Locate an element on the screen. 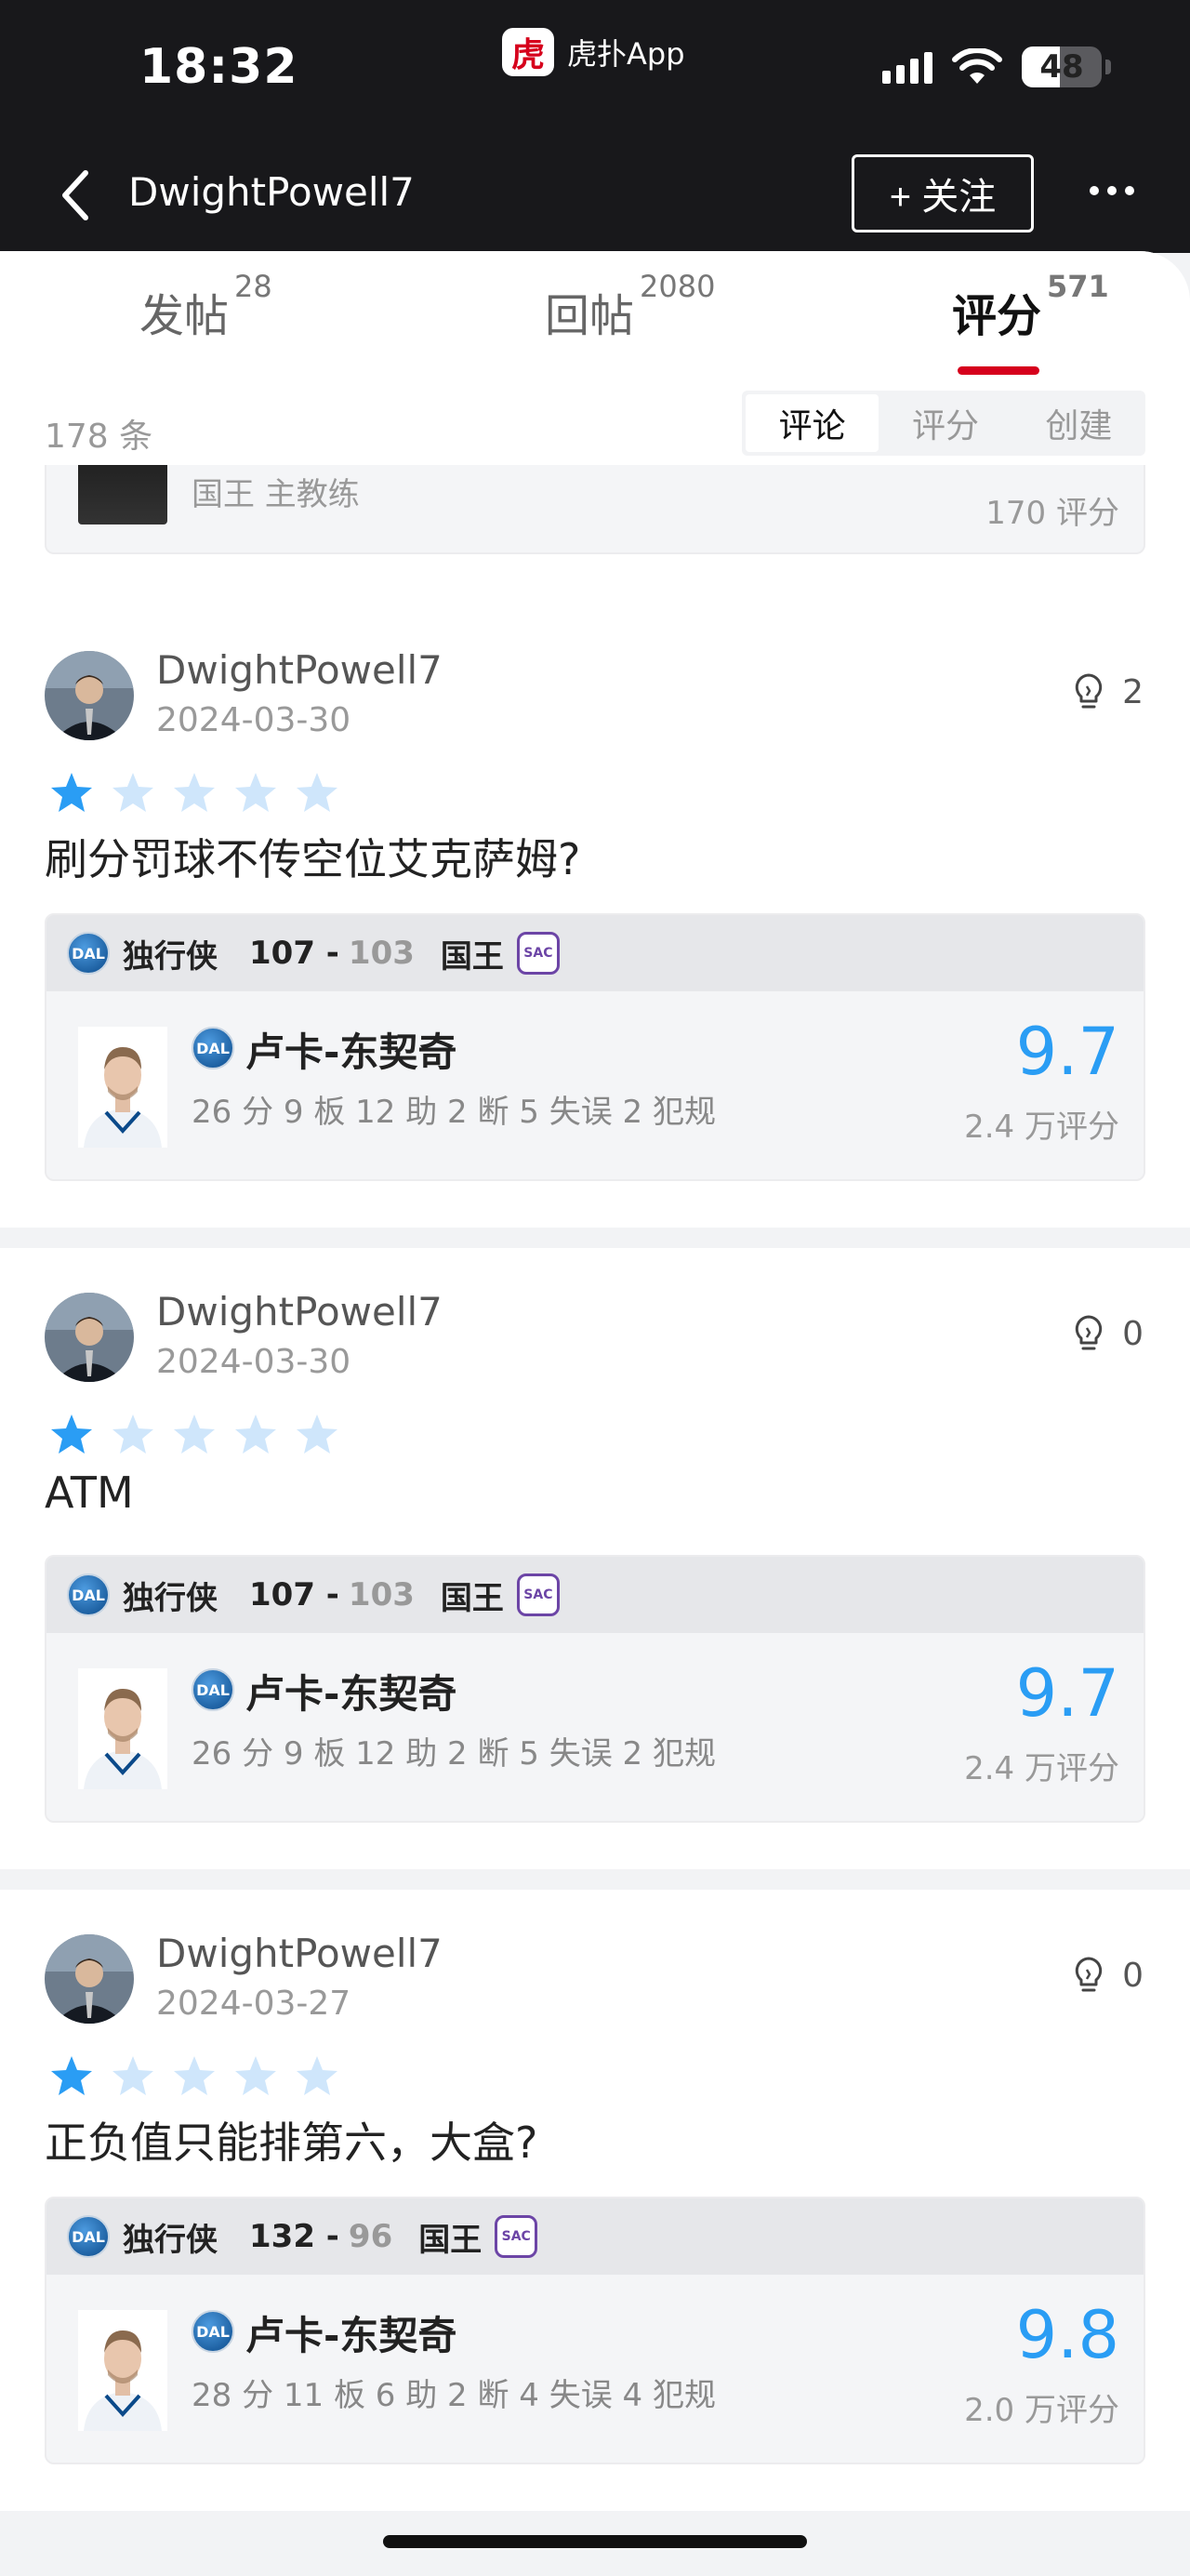  player-score: 9.8 is located at coordinates (1067, 2335).